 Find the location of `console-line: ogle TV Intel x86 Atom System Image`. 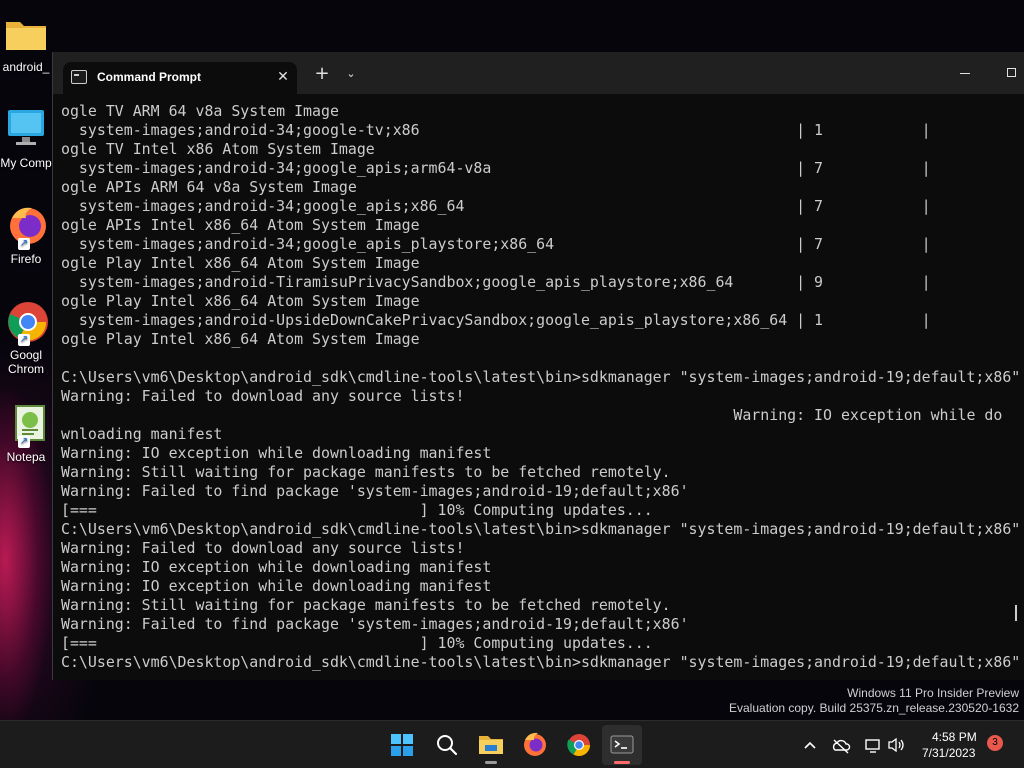

console-line: ogle TV Intel x86 Atom System Image is located at coordinates (218, 149).